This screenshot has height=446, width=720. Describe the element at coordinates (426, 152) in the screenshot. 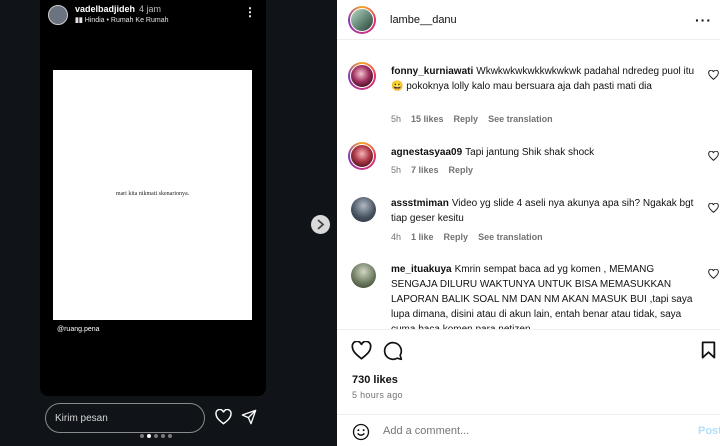

I see `comment-username: agnestasyaa09` at that location.